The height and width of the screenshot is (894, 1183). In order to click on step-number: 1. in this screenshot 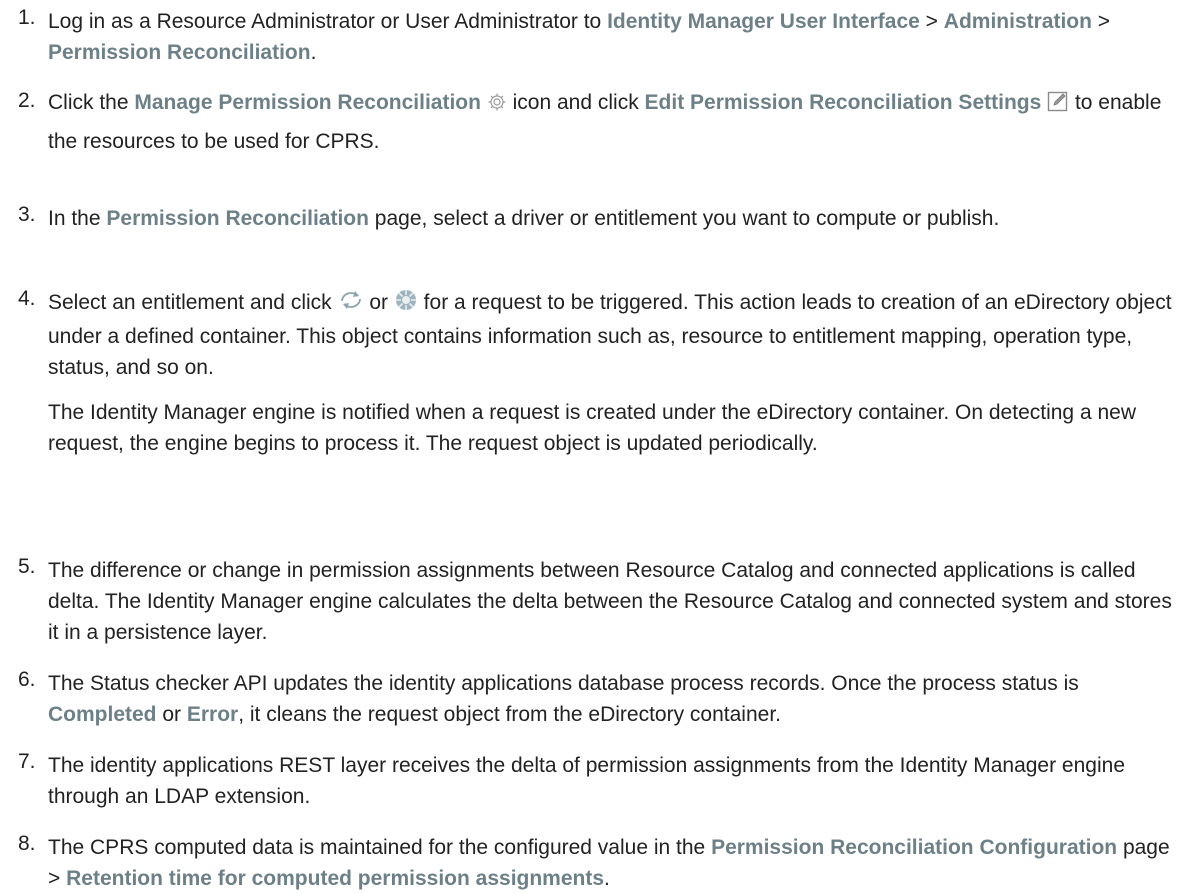, I will do `click(27, 17)`.